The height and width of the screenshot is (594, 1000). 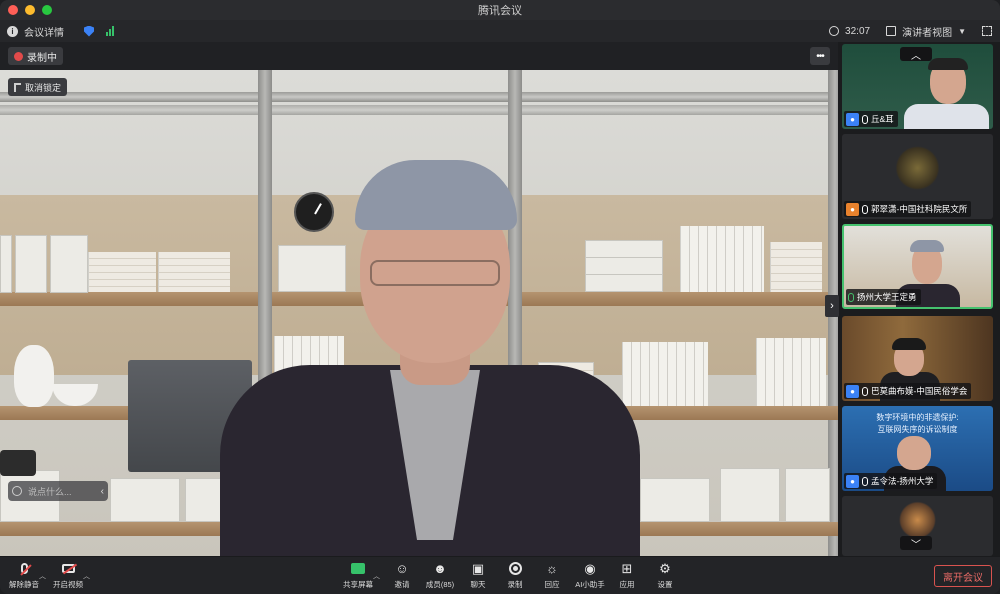 I want to click on close-window-button, so click(x=13, y=10).